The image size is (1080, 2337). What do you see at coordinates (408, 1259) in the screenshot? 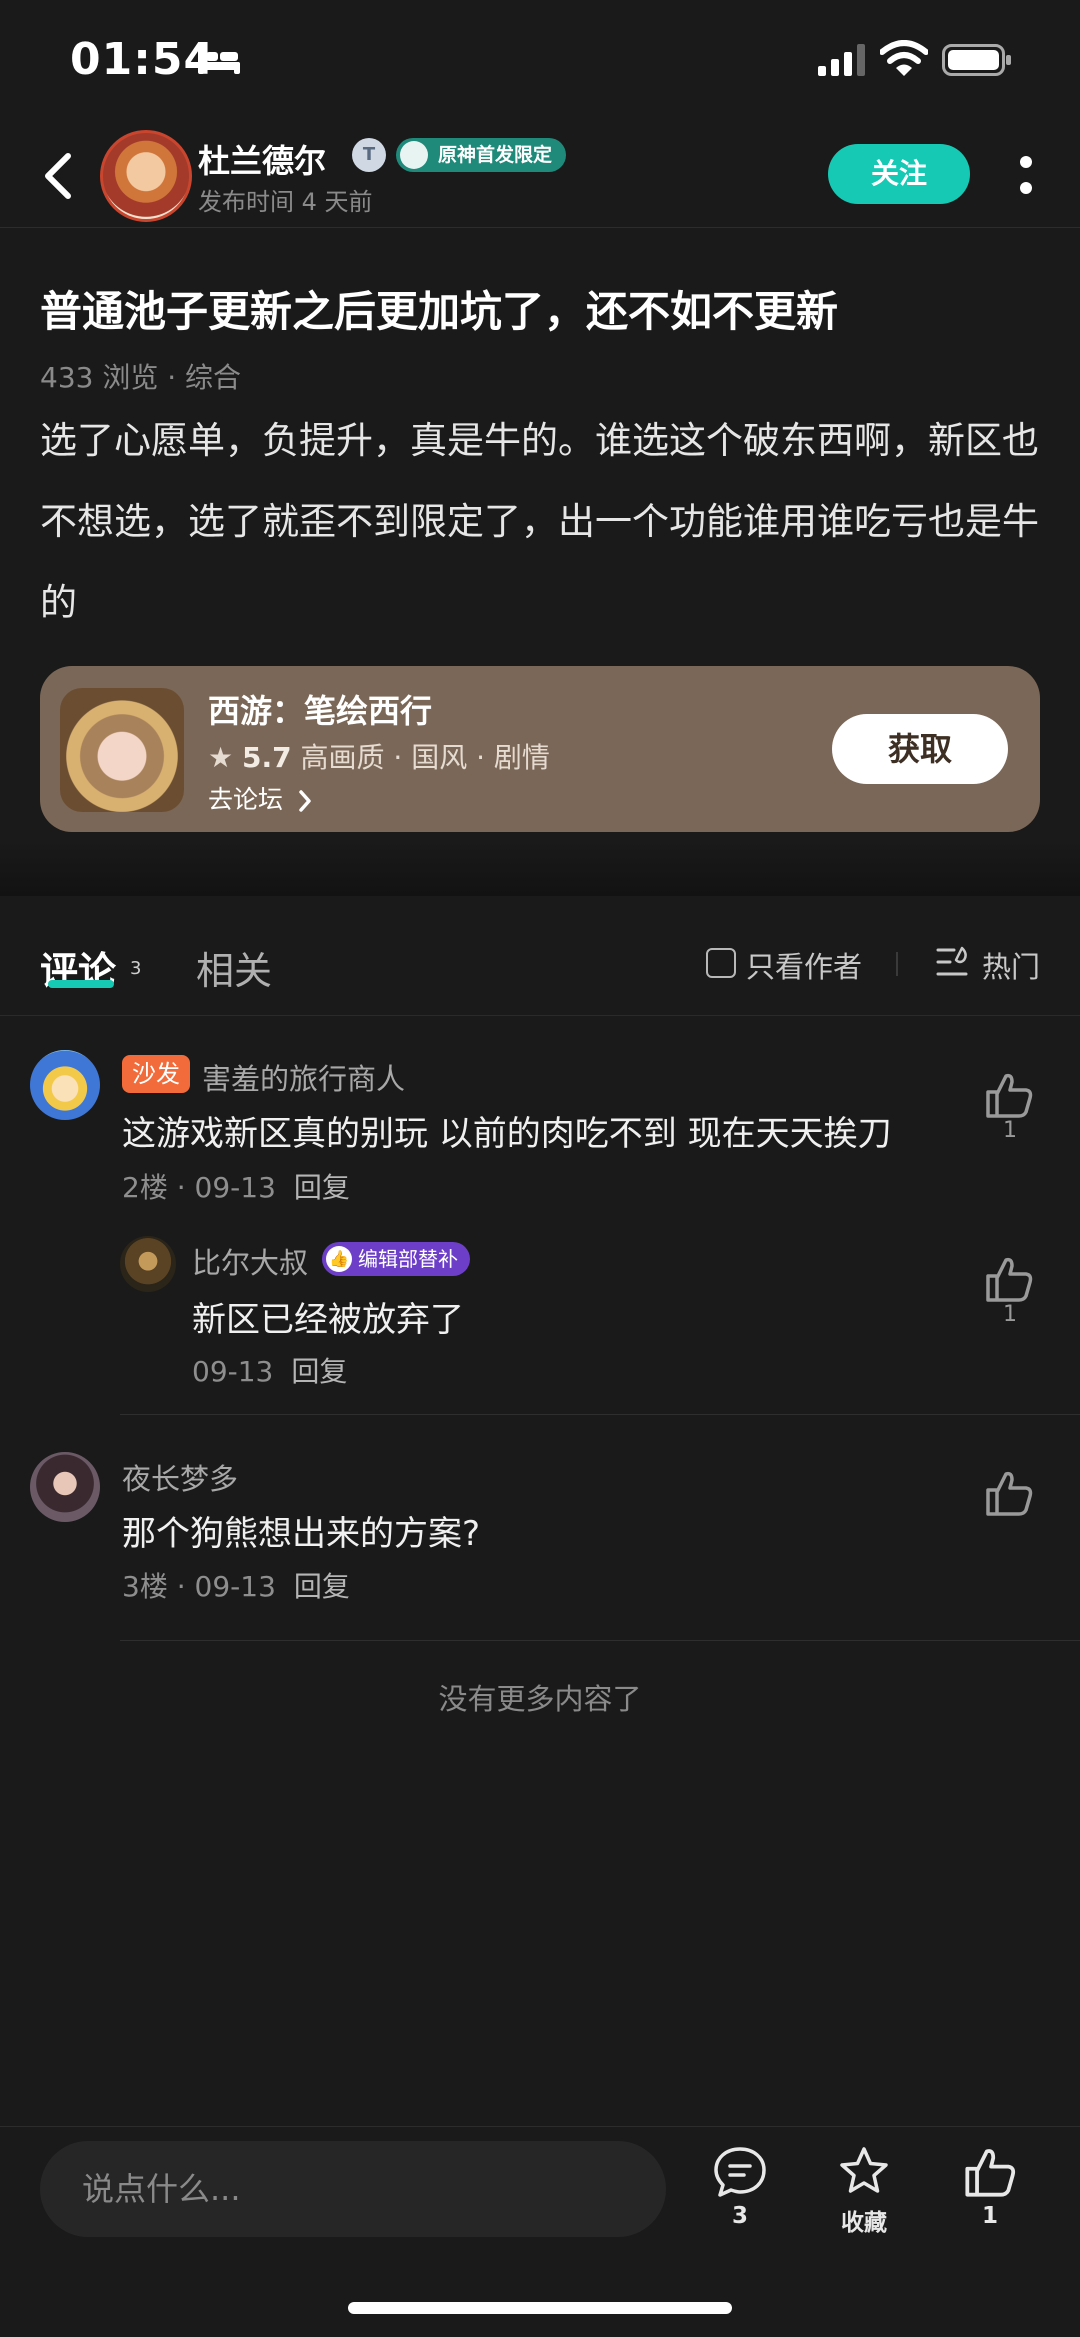
I see `editor-badge-label: 编辑部替补` at bounding box center [408, 1259].